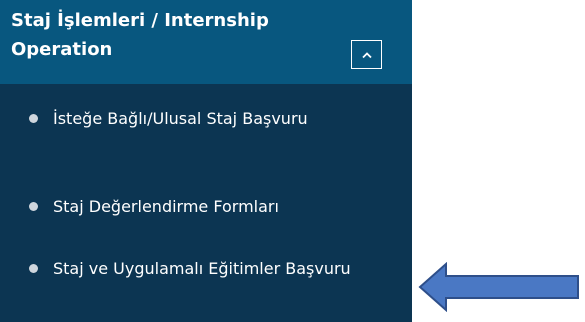  What do you see at coordinates (140, 35) in the screenshot?
I see `section-title: Staj İşlemleri / Internship Operation` at bounding box center [140, 35].